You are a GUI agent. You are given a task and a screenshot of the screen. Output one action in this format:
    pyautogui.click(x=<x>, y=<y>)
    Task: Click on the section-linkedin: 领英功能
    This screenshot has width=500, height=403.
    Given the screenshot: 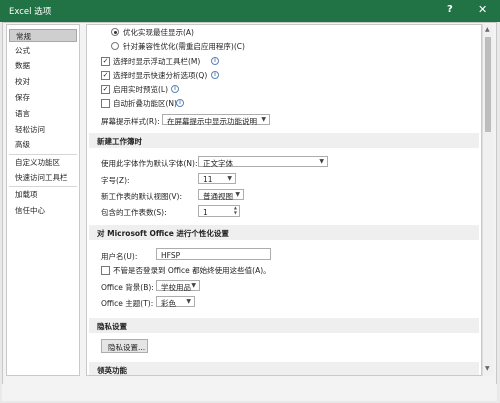 What is the action you would take?
    pyautogui.click(x=284, y=368)
    